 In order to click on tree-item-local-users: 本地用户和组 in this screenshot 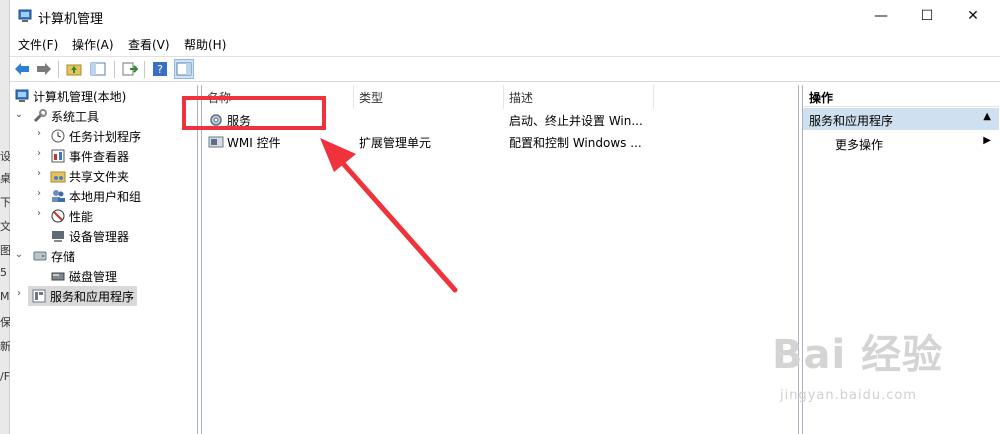, I will do `click(95, 196)`.